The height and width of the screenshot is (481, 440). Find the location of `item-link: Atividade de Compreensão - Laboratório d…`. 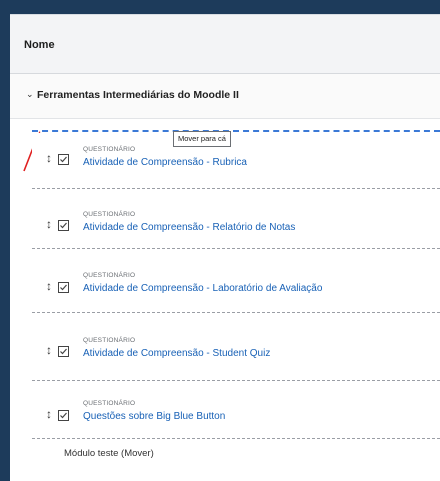

item-link: Atividade de Compreensão - Laboratório d… is located at coordinates (202, 288).